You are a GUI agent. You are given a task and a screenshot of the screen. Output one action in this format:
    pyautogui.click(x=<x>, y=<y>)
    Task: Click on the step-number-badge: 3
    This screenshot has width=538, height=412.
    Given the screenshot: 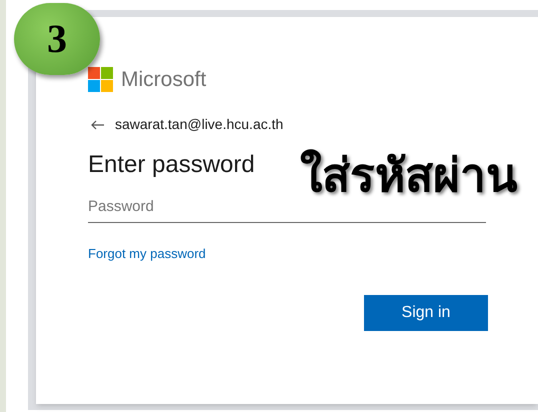 What is the action you would take?
    pyautogui.click(x=57, y=39)
    